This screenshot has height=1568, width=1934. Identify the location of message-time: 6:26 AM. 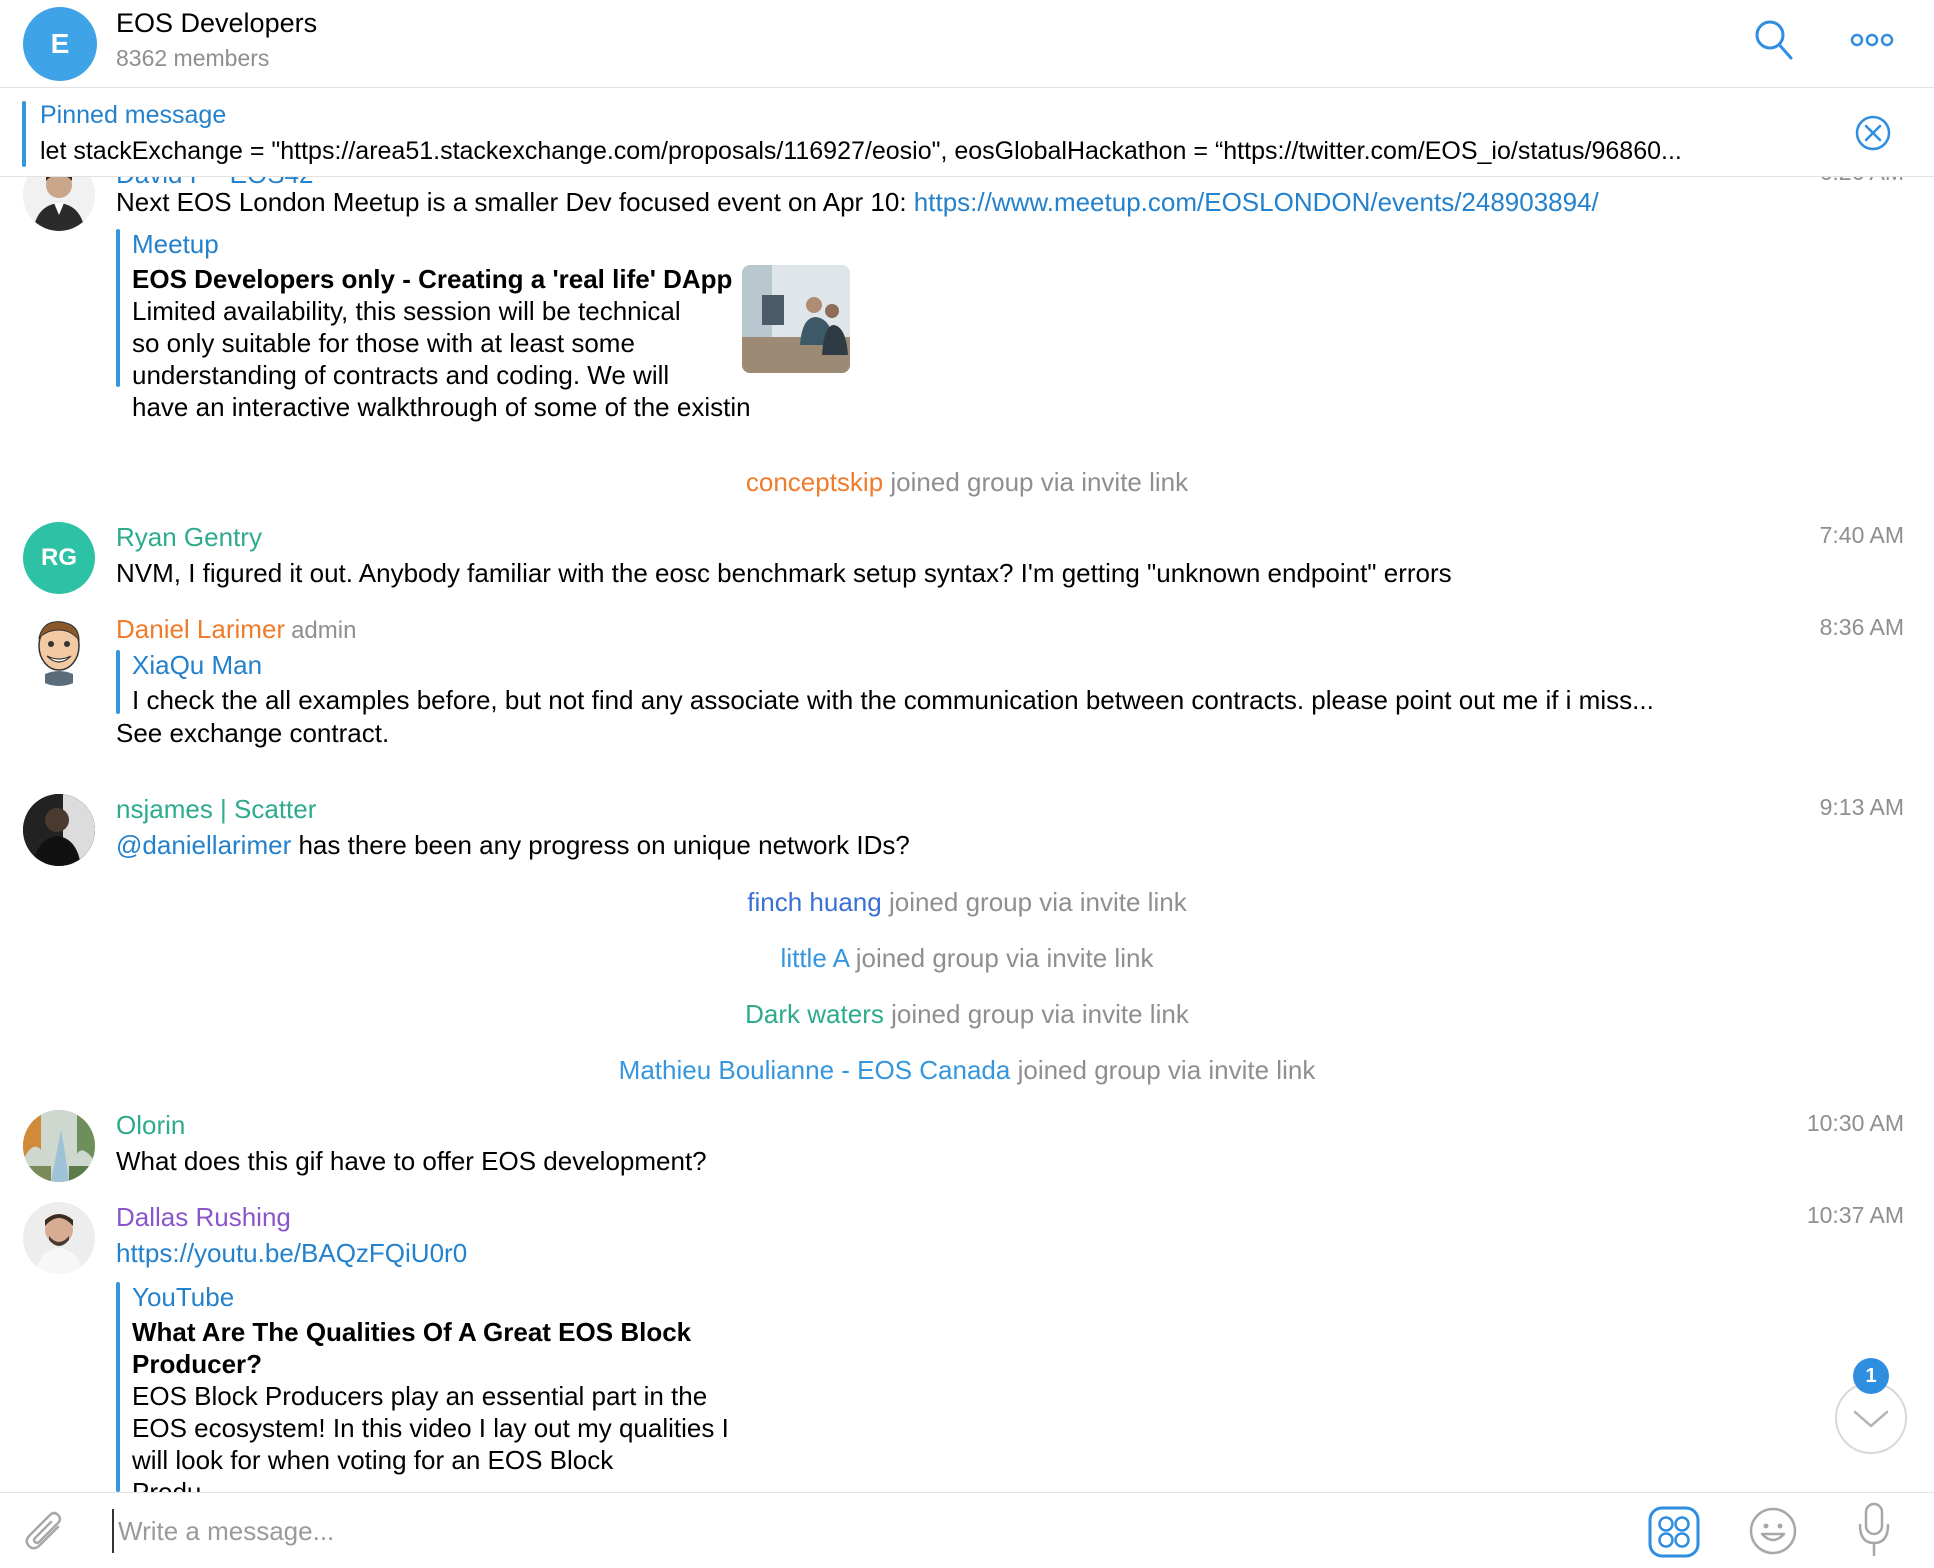
(1862, 181).